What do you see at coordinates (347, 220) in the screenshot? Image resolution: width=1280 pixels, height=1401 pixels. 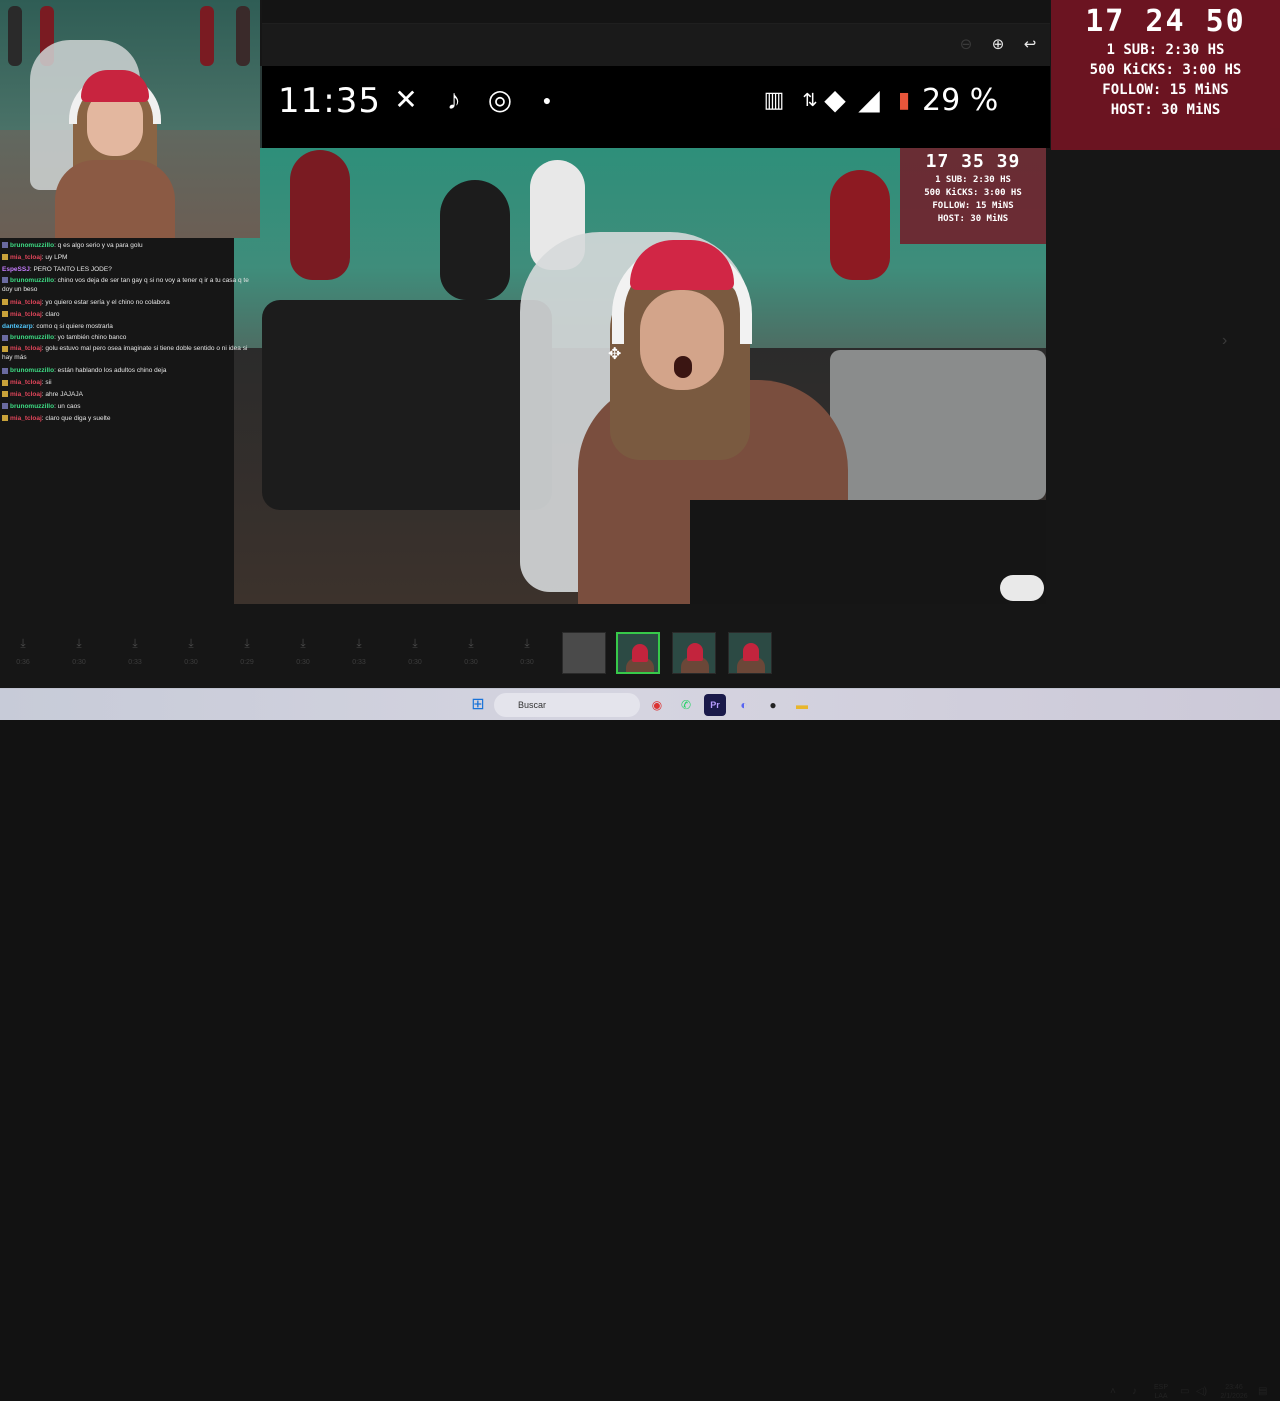 I see `video-chat-overlay` at bounding box center [347, 220].